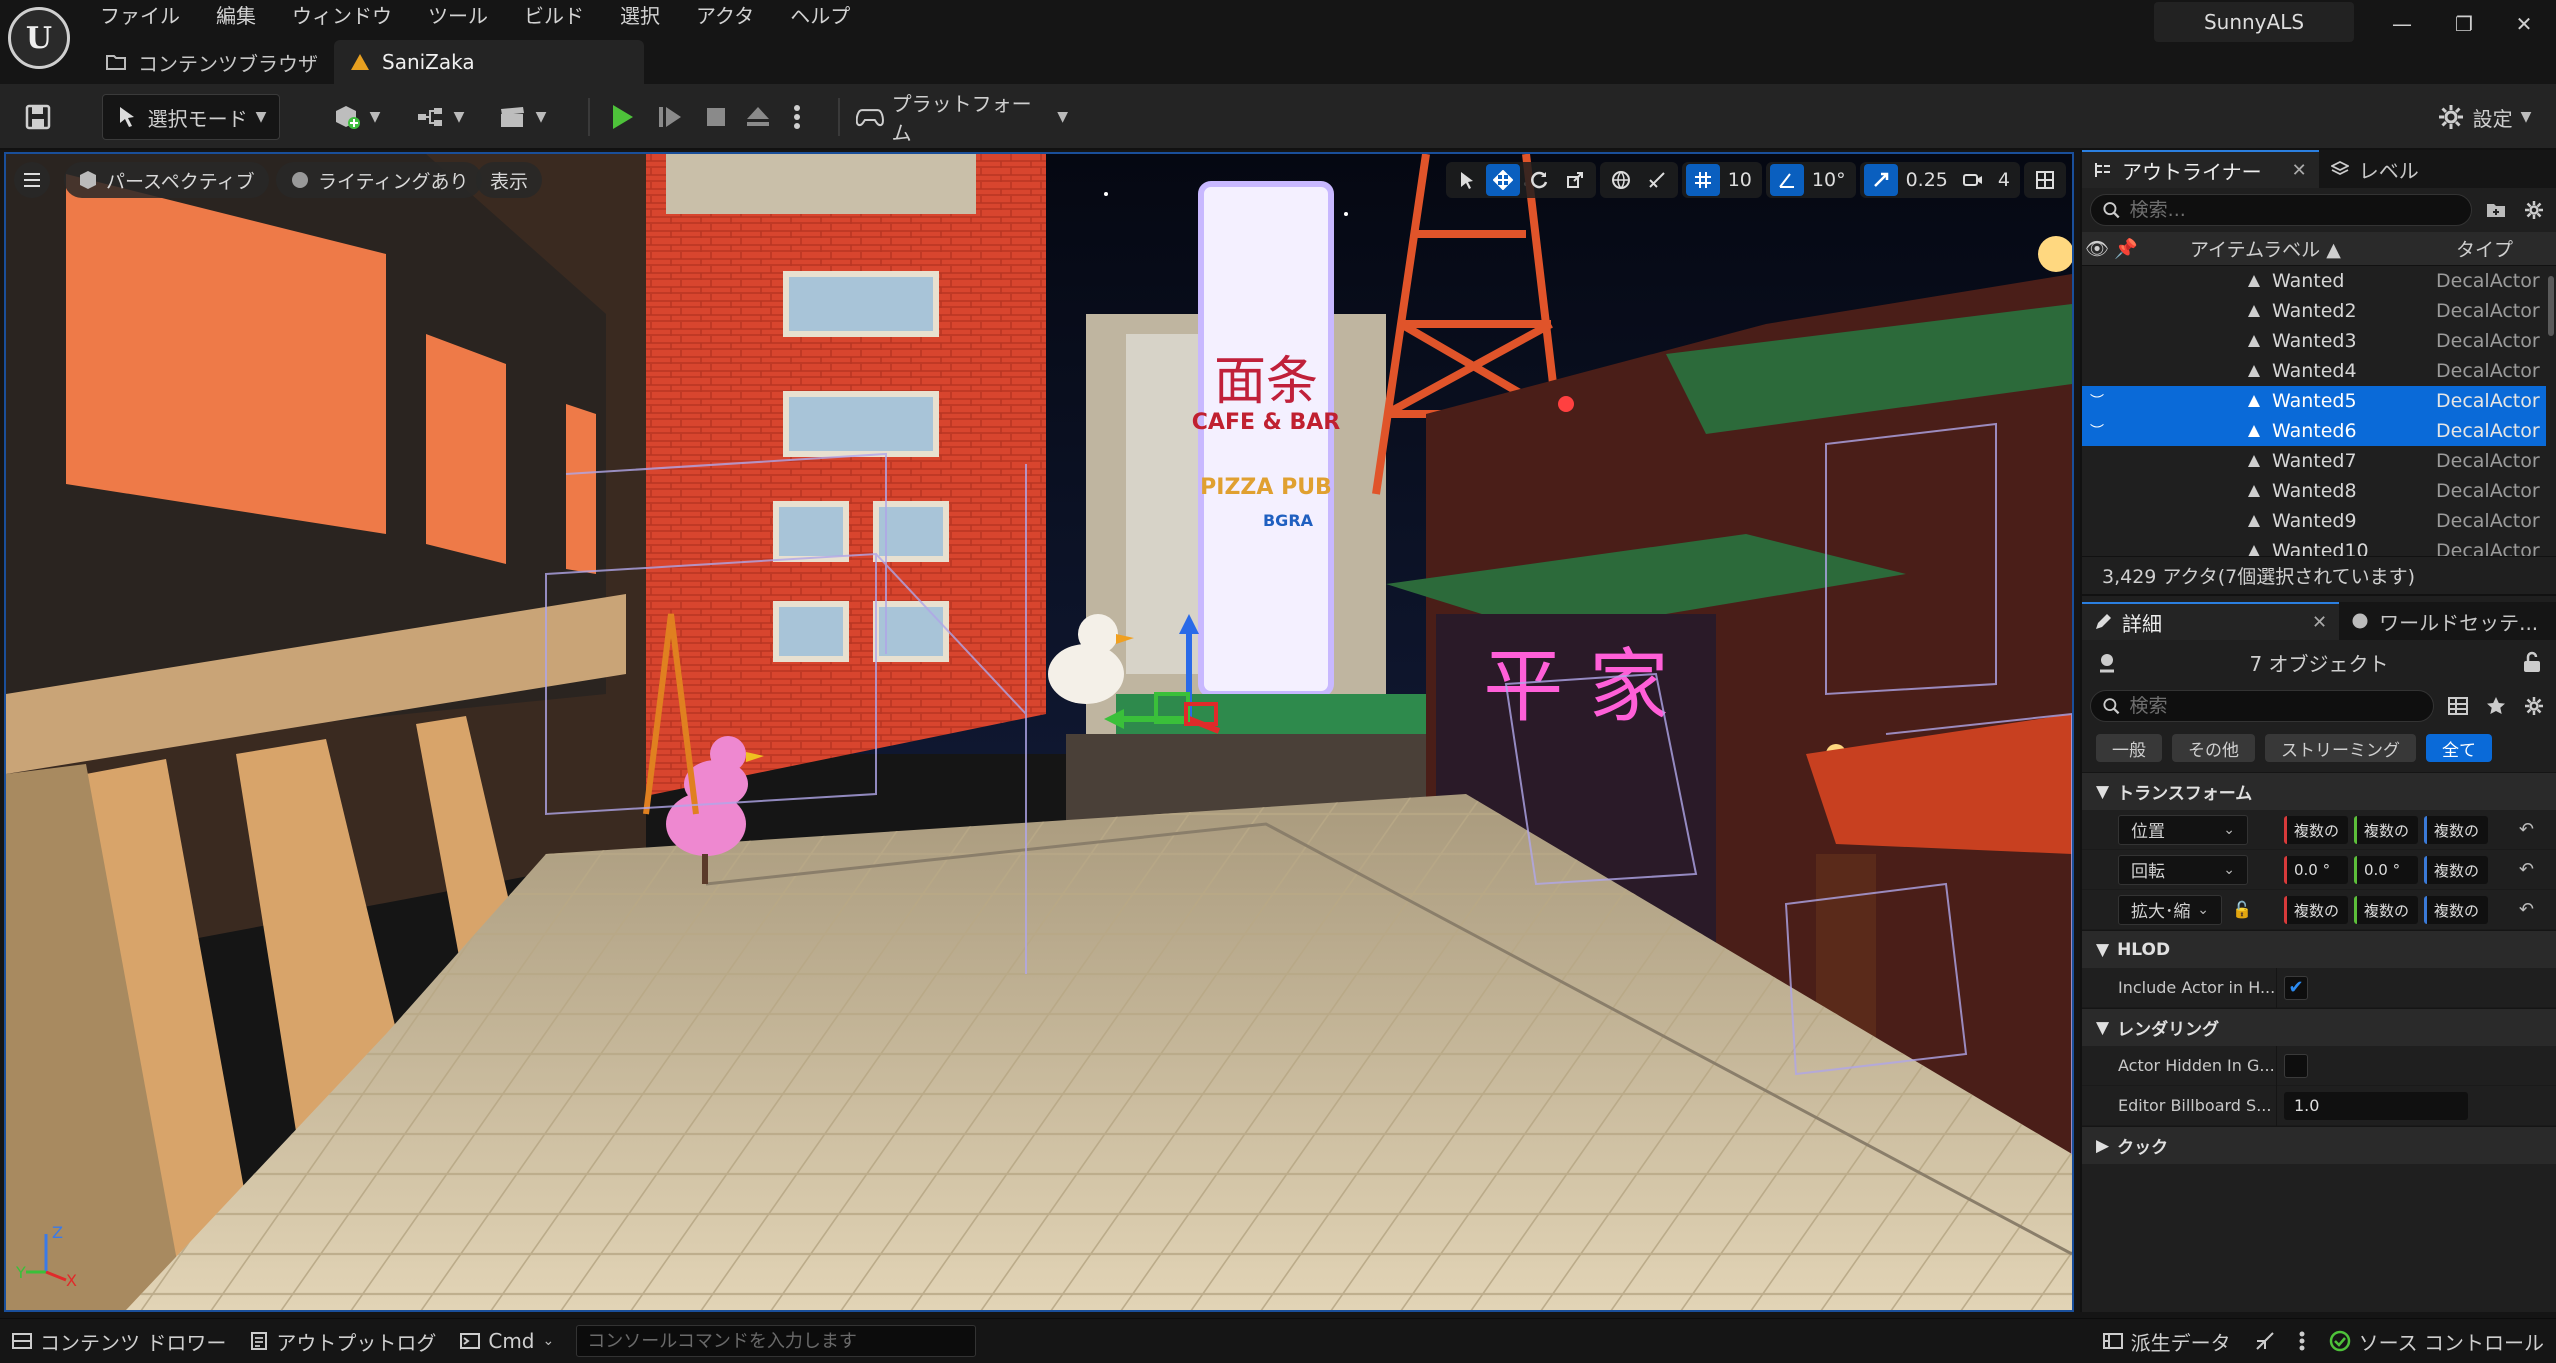  What do you see at coordinates (507, 1341) in the screenshot?
I see `cmd-selector: Cmd ⌄` at bounding box center [507, 1341].